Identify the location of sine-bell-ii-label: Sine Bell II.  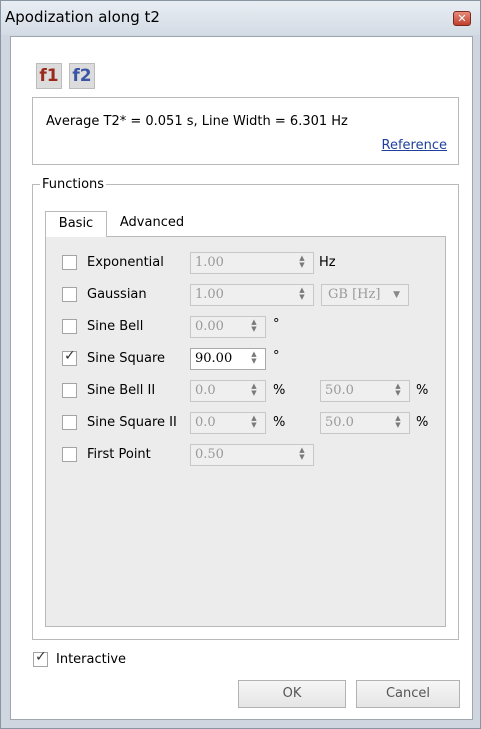
(121, 390).